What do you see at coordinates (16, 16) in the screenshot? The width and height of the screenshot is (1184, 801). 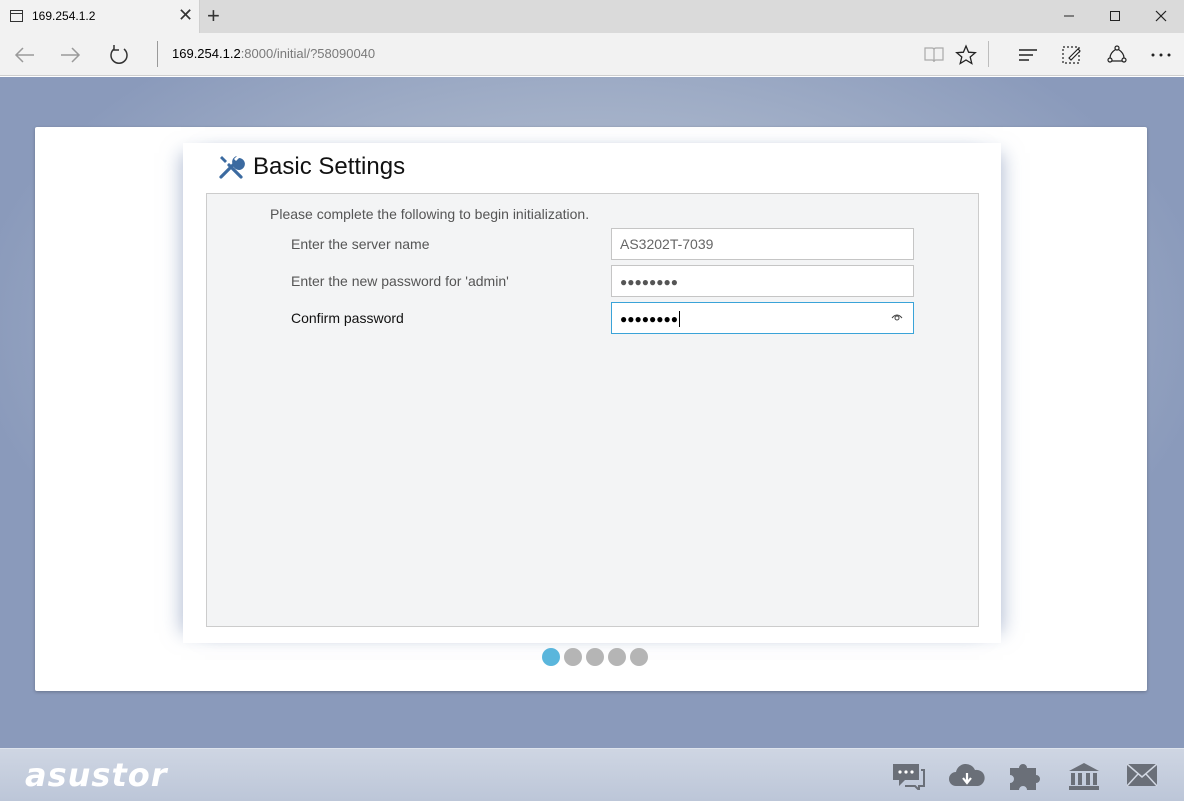 I see `page-icon` at bounding box center [16, 16].